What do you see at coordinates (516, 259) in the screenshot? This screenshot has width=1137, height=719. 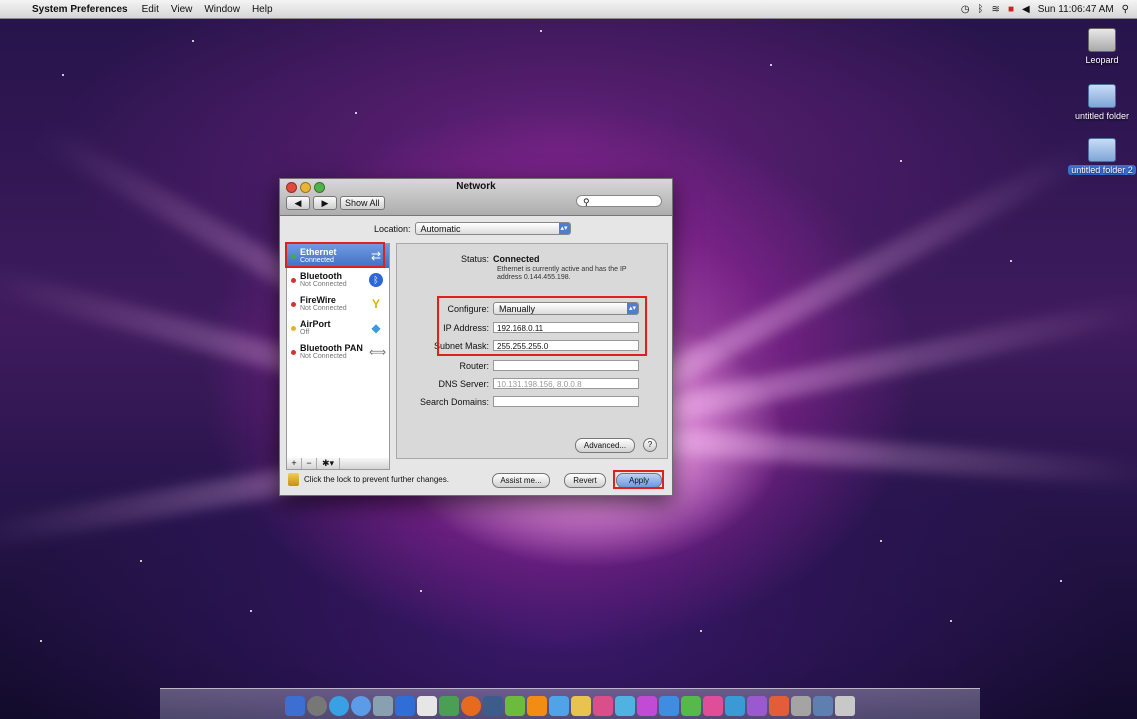 I see `status-value: Connected` at bounding box center [516, 259].